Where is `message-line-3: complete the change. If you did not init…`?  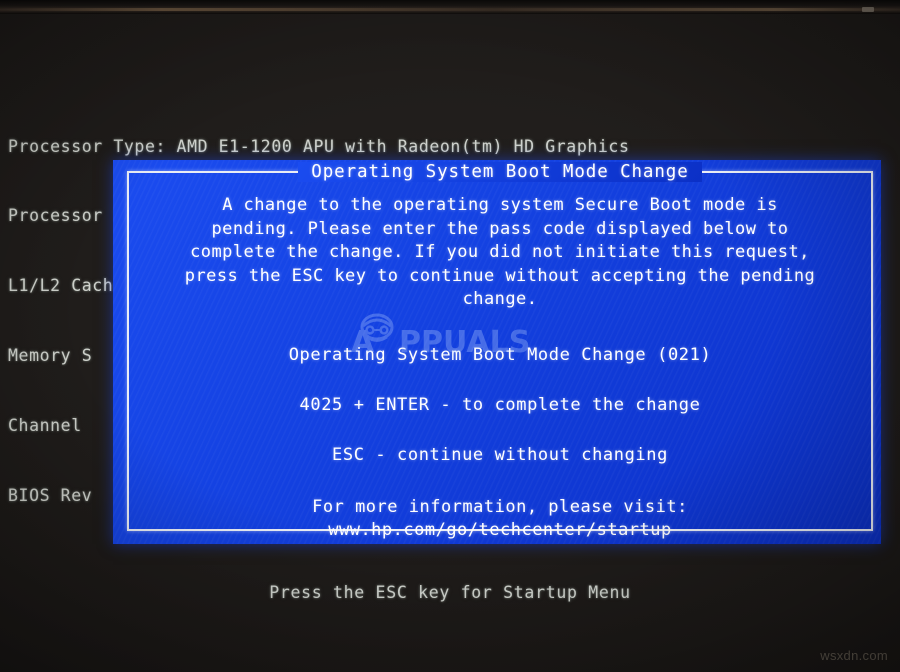 message-line-3: complete the change. If you did not init… is located at coordinates (500, 252).